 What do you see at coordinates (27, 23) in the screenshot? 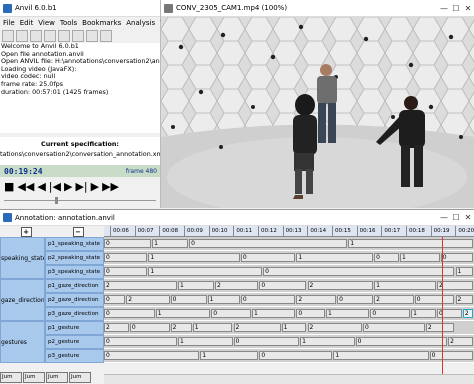
I see `menu-edit: Edit` at bounding box center [27, 23].